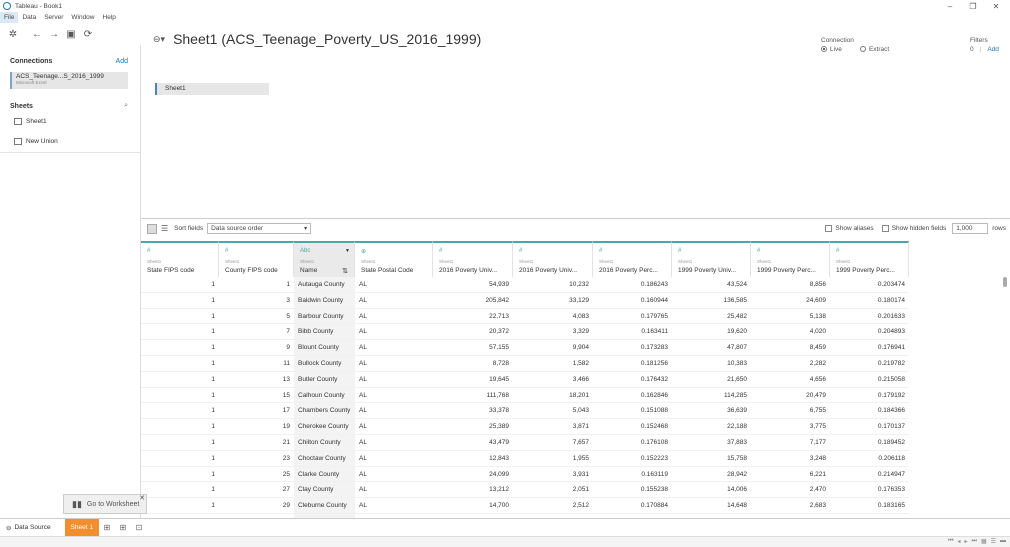 This screenshot has height=547, width=1010. What do you see at coordinates (164, 228) in the screenshot?
I see `list-view-icon: ☰` at bounding box center [164, 228].